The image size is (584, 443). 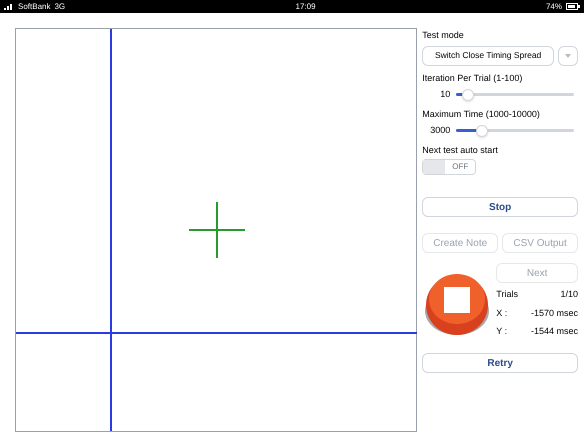 I want to click on result-value: -1570 msec, so click(x=554, y=313).